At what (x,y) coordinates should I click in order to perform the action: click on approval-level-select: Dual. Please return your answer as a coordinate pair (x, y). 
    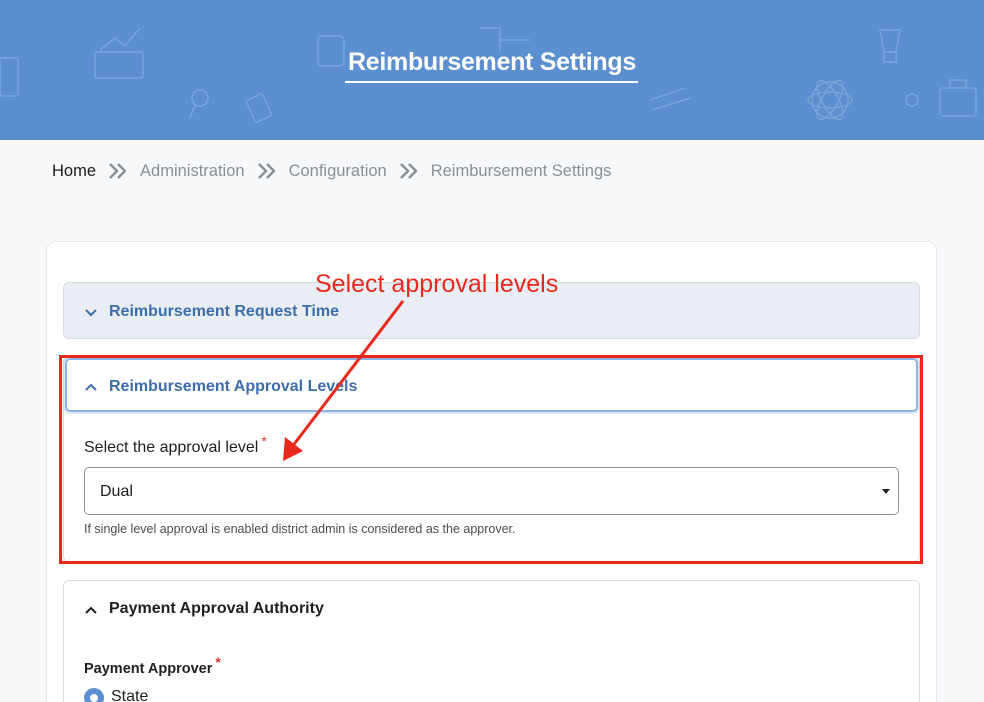
    Looking at the image, I should click on (491, 491).